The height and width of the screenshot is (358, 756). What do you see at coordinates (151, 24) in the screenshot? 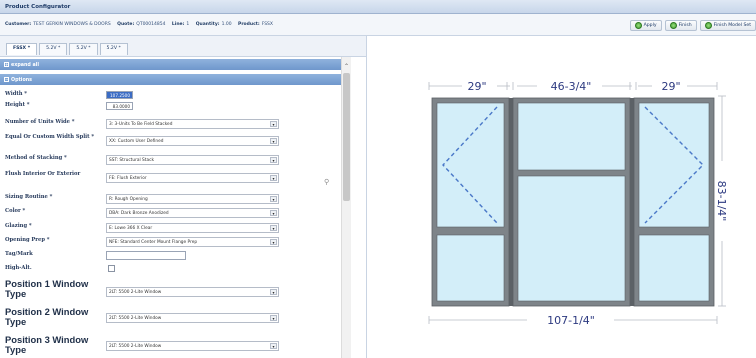
I see `quote-value: QT00014854` at bounding box center [151, 24].